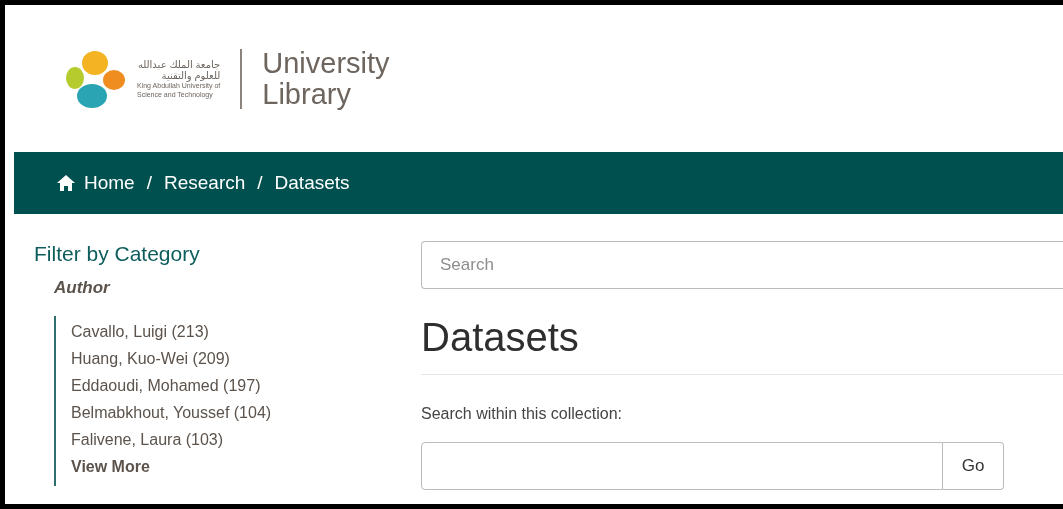 This screenshot has width=1063, height=509. Describe the element at coordinates (306, 94) in the screenshot. I see `library-title: Library` at that location.